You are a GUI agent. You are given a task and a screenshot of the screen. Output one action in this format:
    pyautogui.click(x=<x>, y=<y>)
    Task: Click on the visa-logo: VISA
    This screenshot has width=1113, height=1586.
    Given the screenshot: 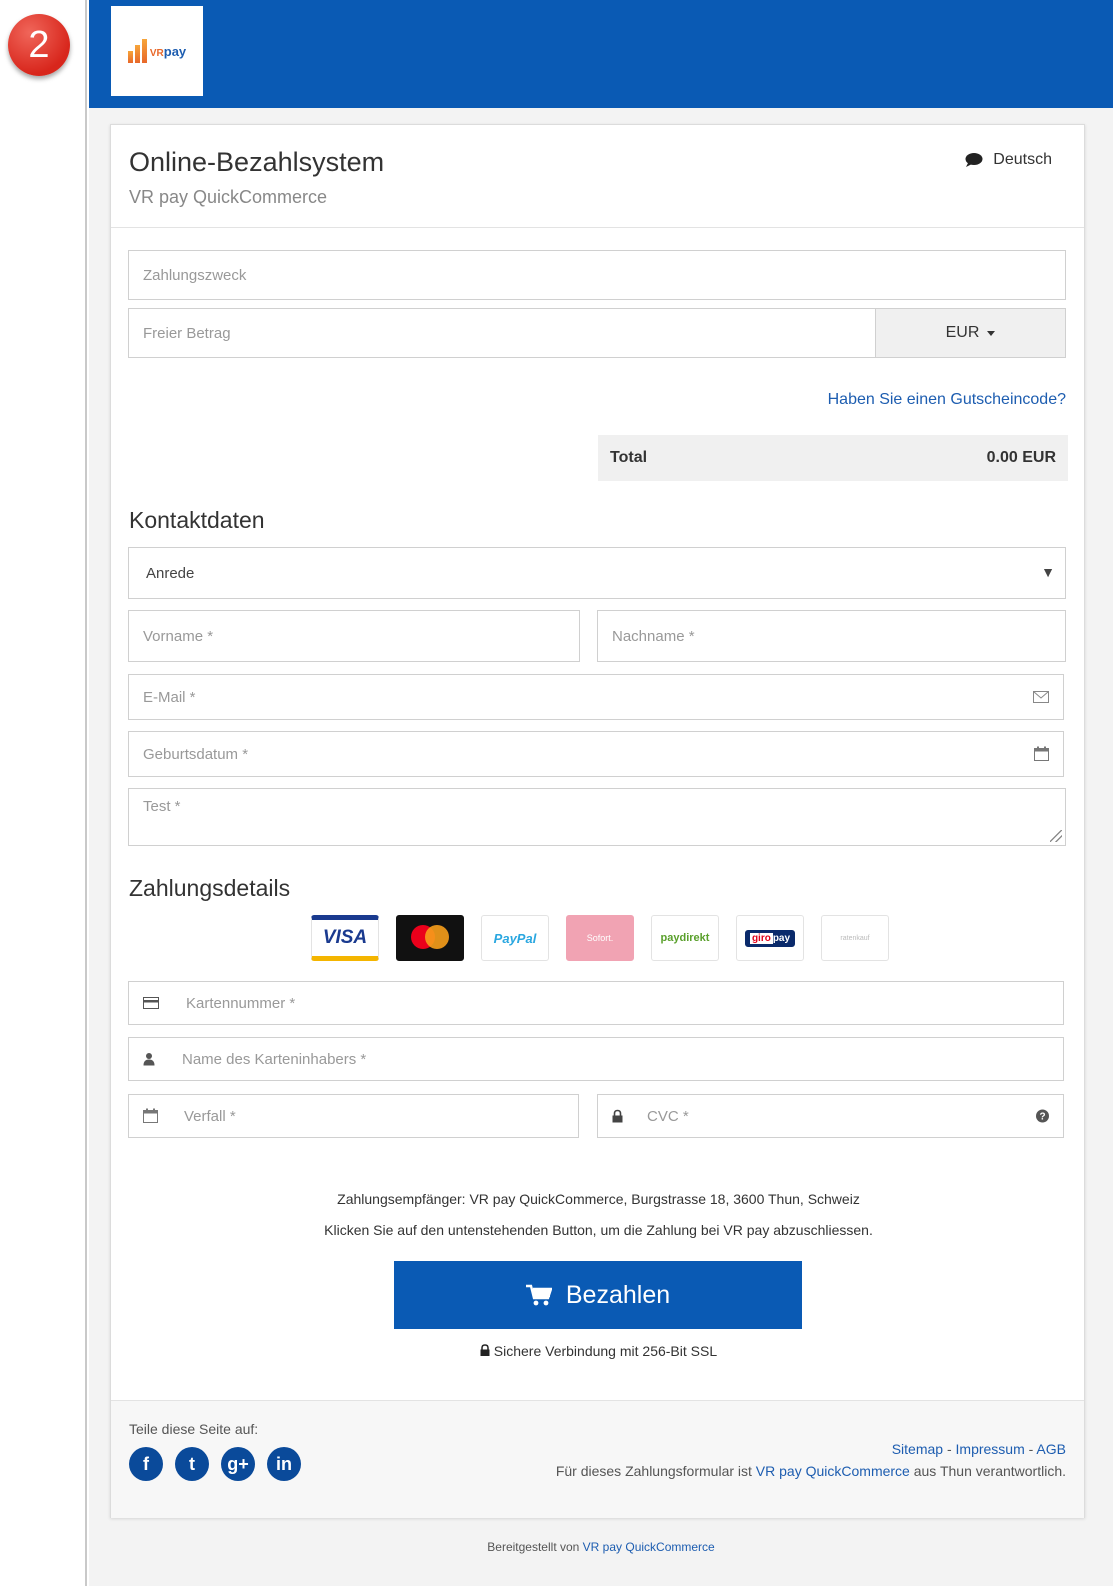 What is the action you would take?
    pyautogui.click(x=345, y=938)
    